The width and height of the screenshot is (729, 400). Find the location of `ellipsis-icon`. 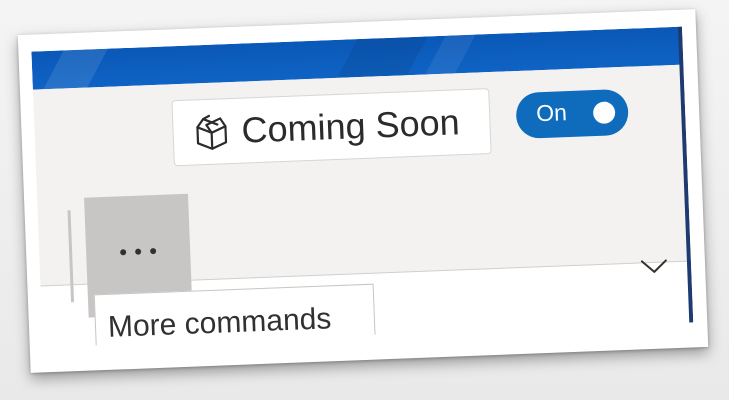

ellipsis-icon is located at coordinates (138, 251).